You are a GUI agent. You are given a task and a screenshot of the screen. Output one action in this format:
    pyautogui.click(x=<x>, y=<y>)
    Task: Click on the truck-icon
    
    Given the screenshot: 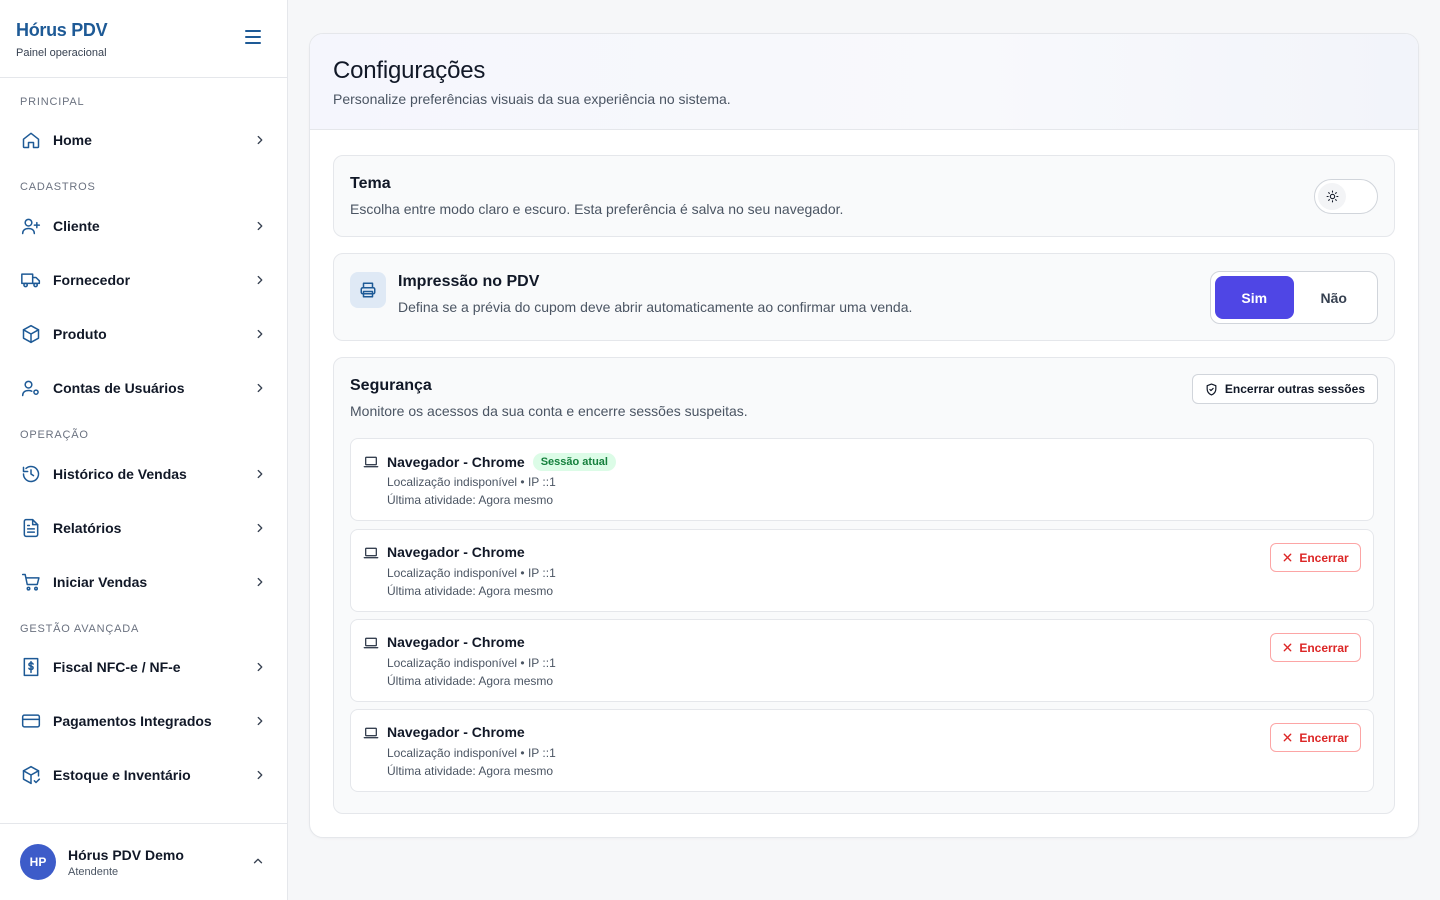 What is the action you would take?
    pyautogui.click(x=31, y=280)
    